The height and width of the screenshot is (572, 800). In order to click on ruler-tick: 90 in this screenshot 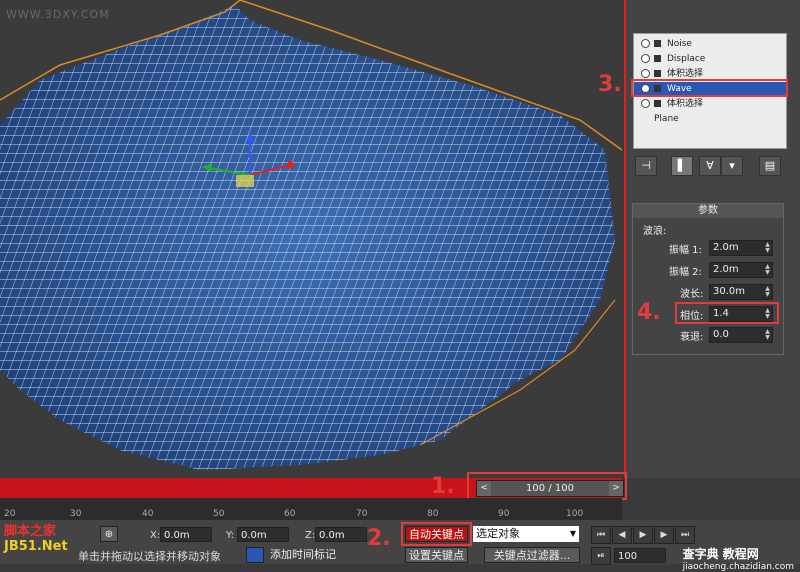, I will do `click(504, 514)`.